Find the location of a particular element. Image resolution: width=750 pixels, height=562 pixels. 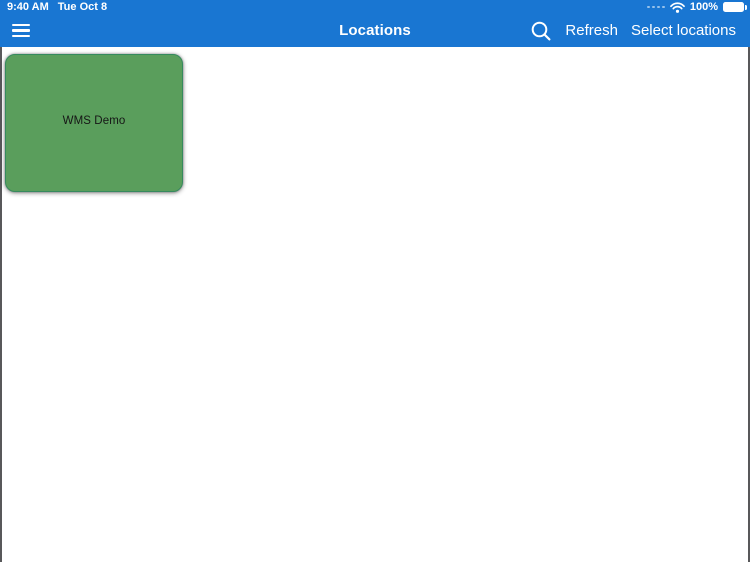

battery-icon is located at coordinates (735, 7).